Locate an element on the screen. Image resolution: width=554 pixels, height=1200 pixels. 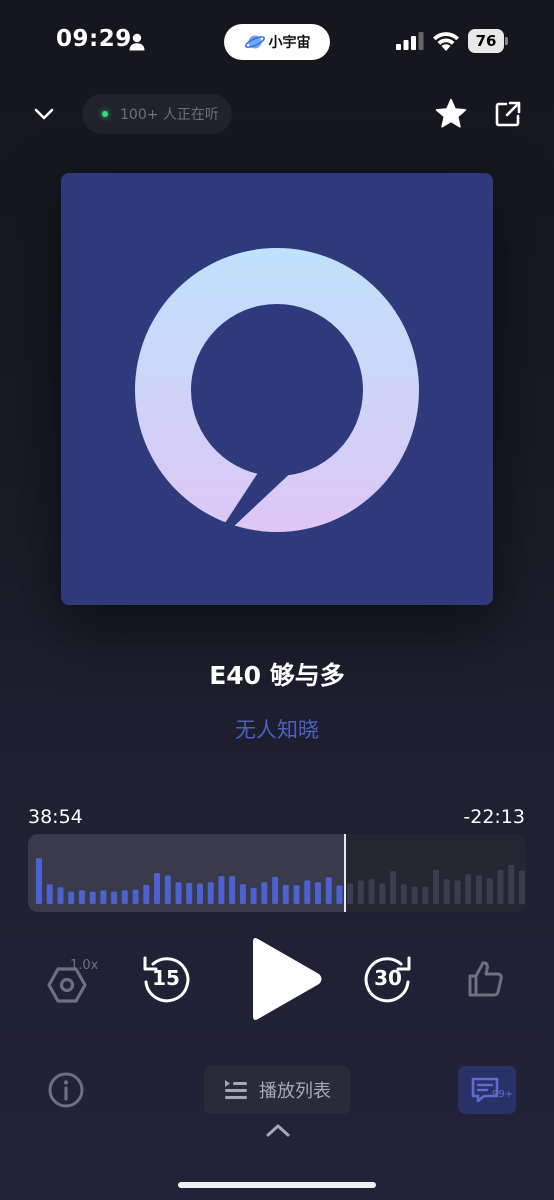
logo-ring-icon is located at coordinates (277, 390).